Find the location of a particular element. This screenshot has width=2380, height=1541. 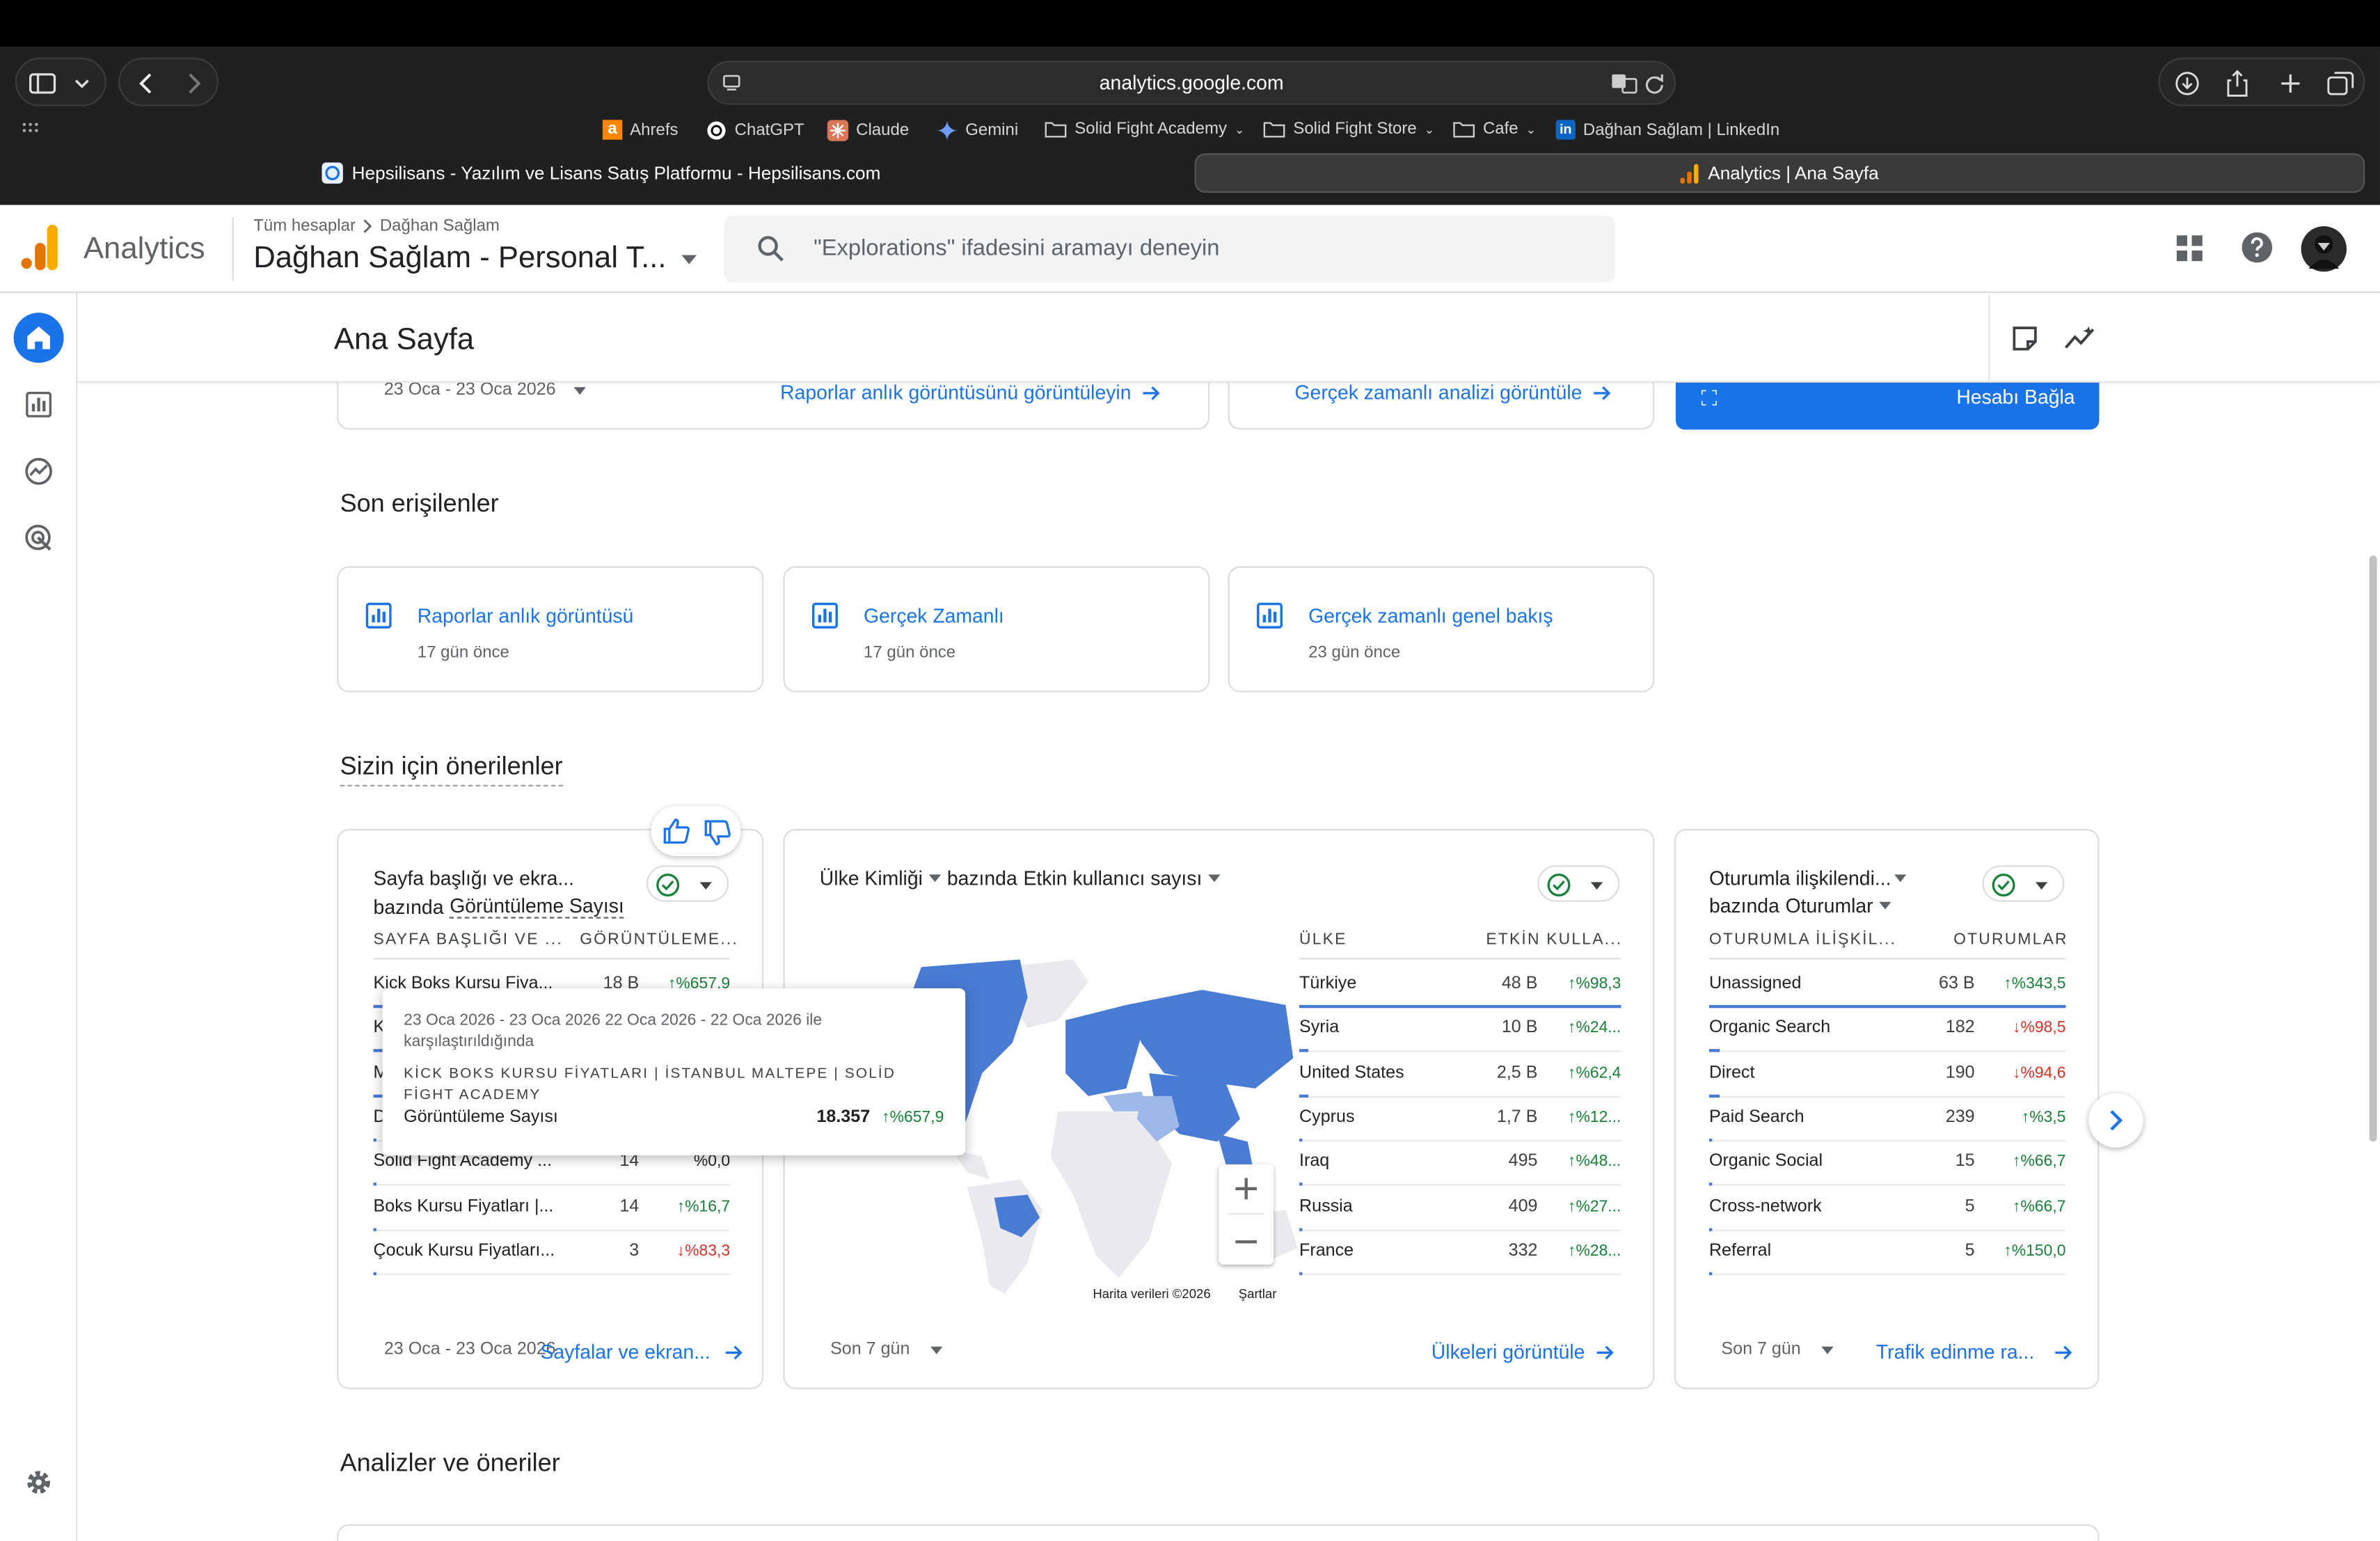

row-label: Türkiye is located at coordinates (1328, 983).